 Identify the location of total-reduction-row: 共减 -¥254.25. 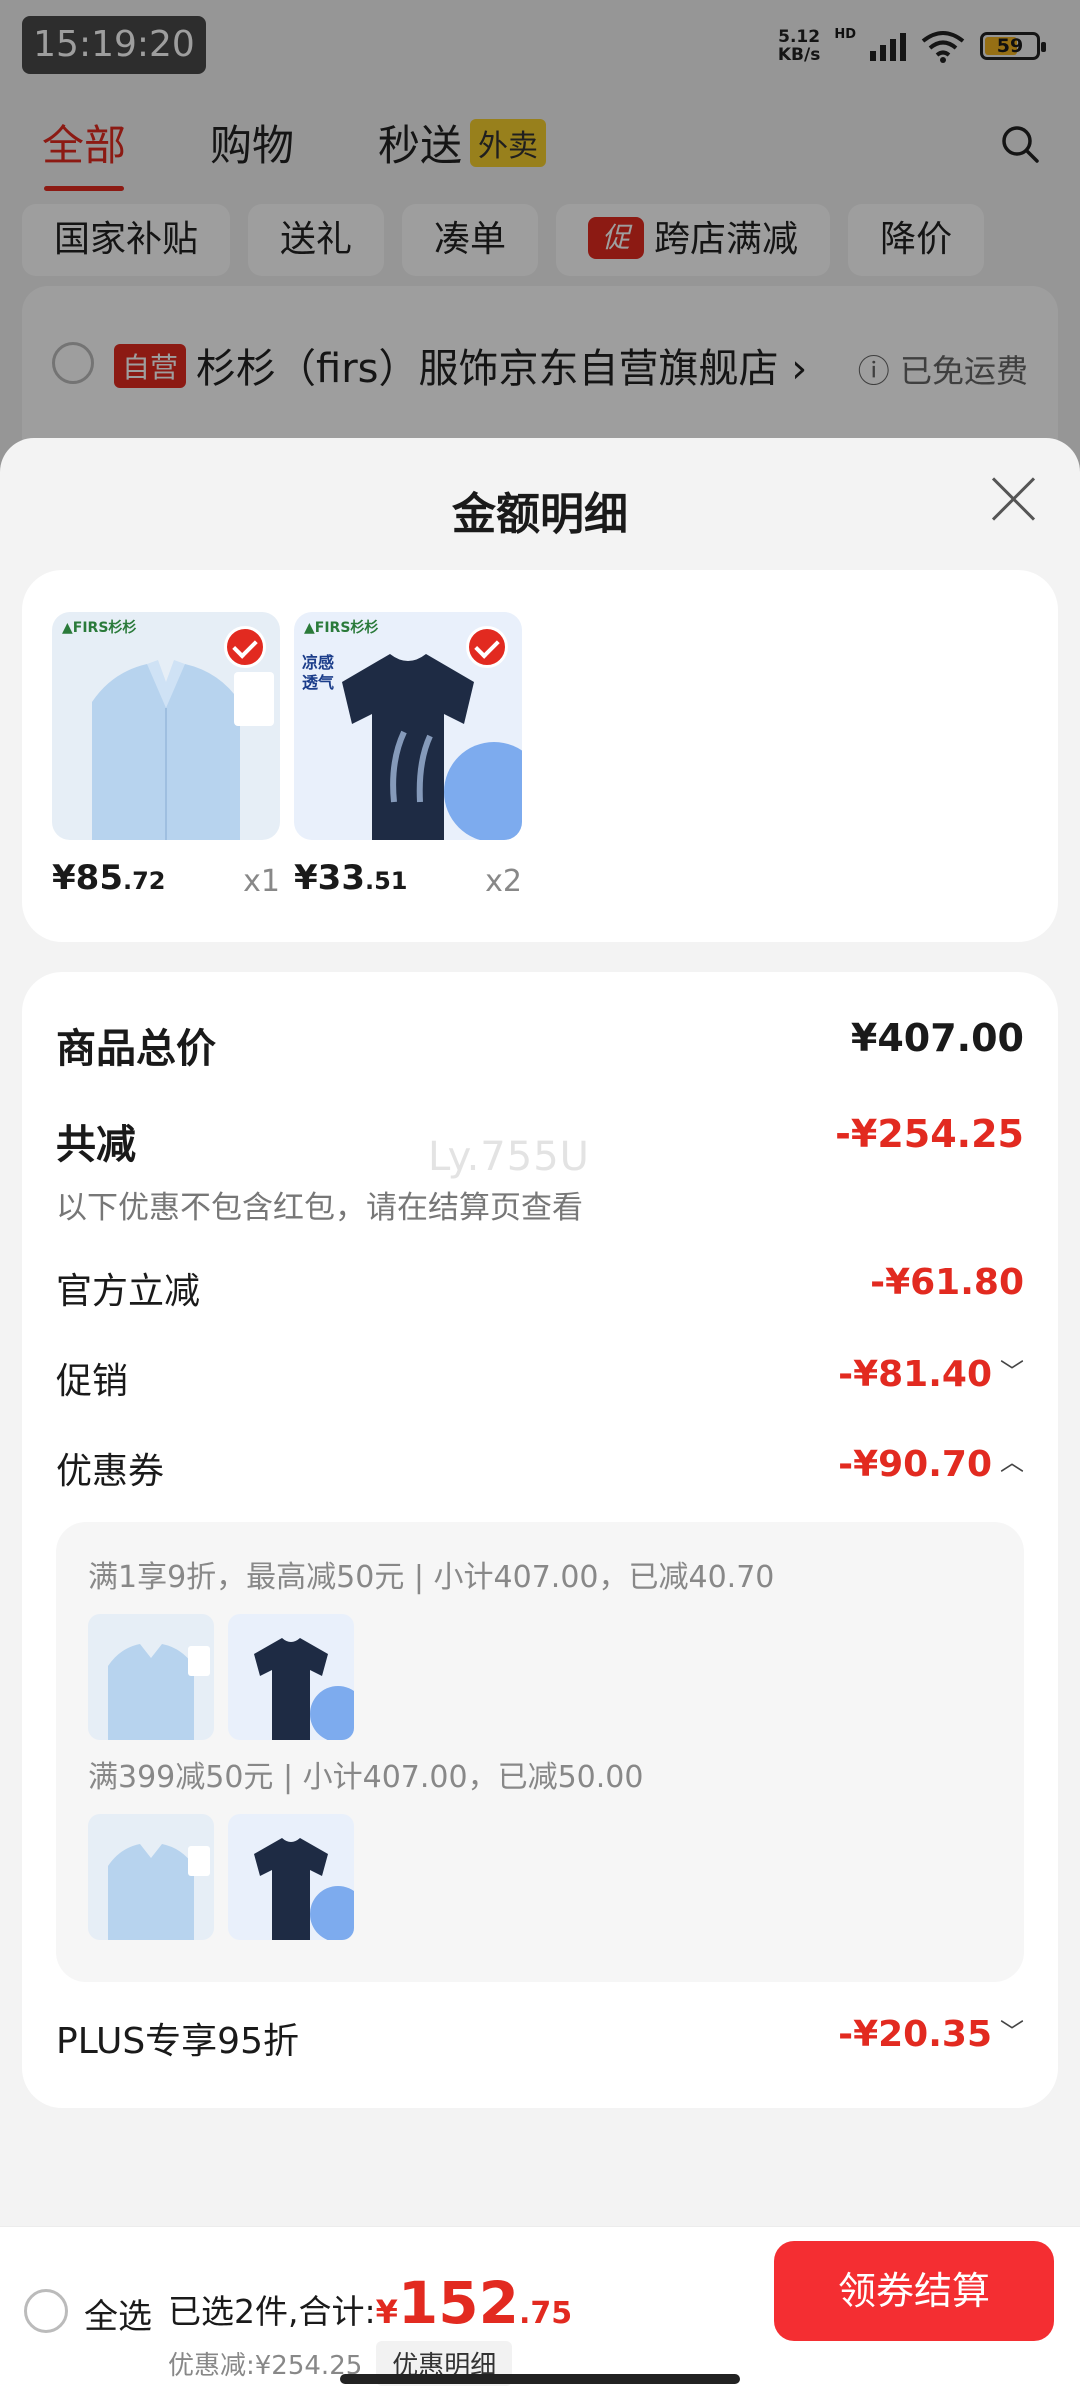
(540, 1142).